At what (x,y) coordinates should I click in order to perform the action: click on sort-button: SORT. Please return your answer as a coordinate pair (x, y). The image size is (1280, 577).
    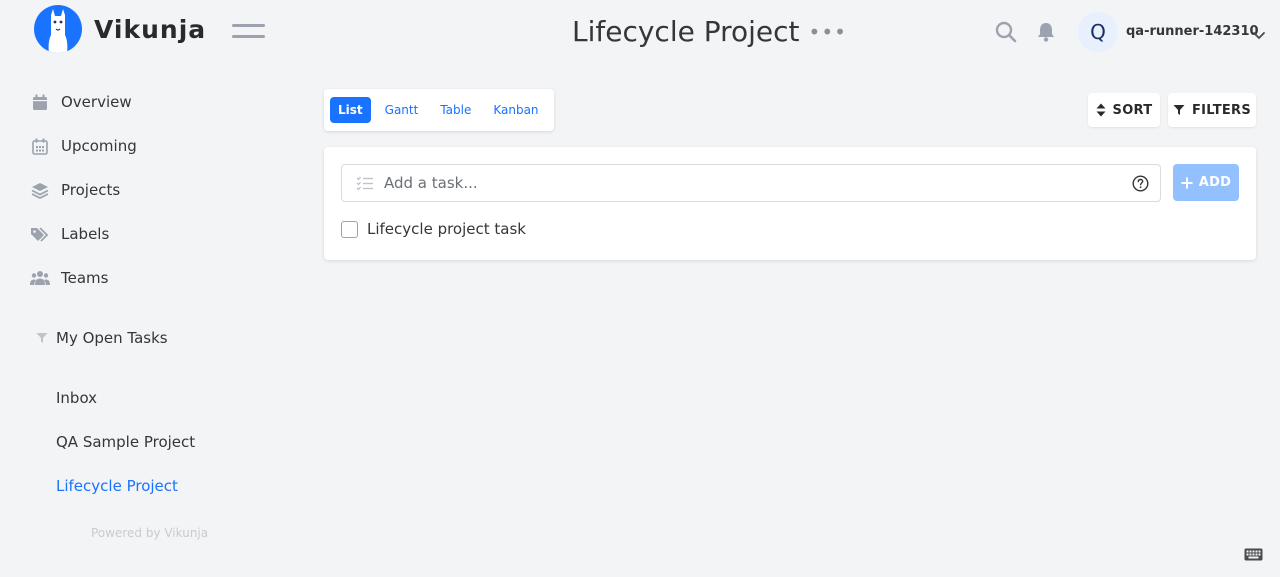
    Looking at the image, I should click on (1124, 110).